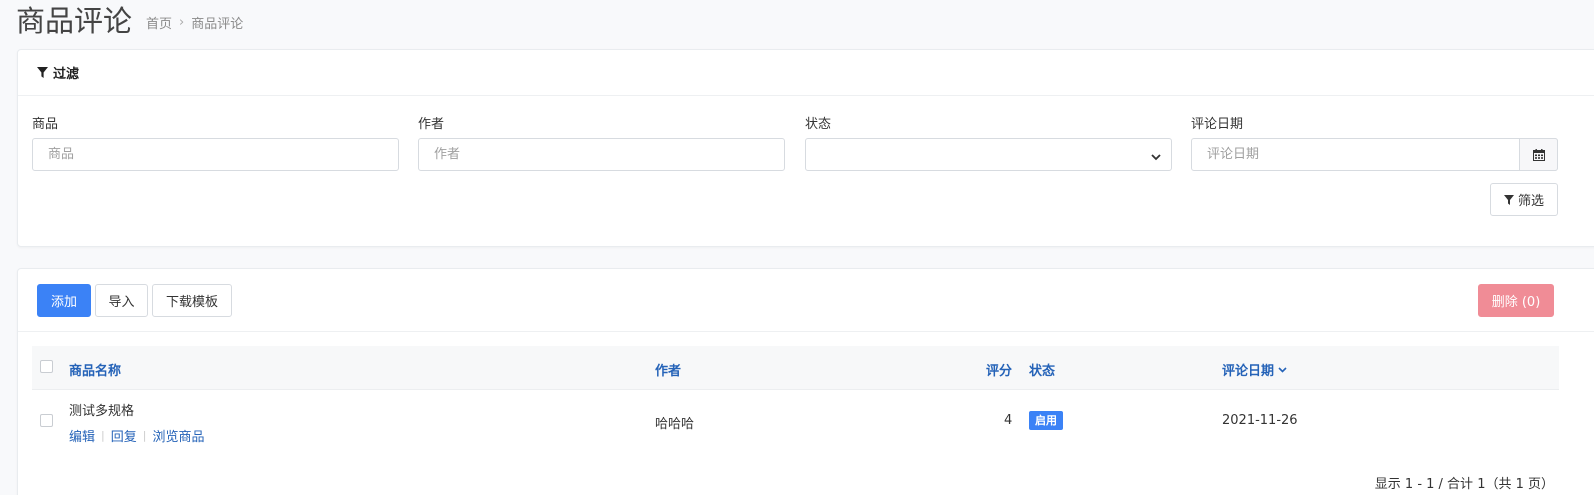 This screenshot has height=495, width=1594. I want to click on breadcrumb-home: 首页, so click(159, 22).